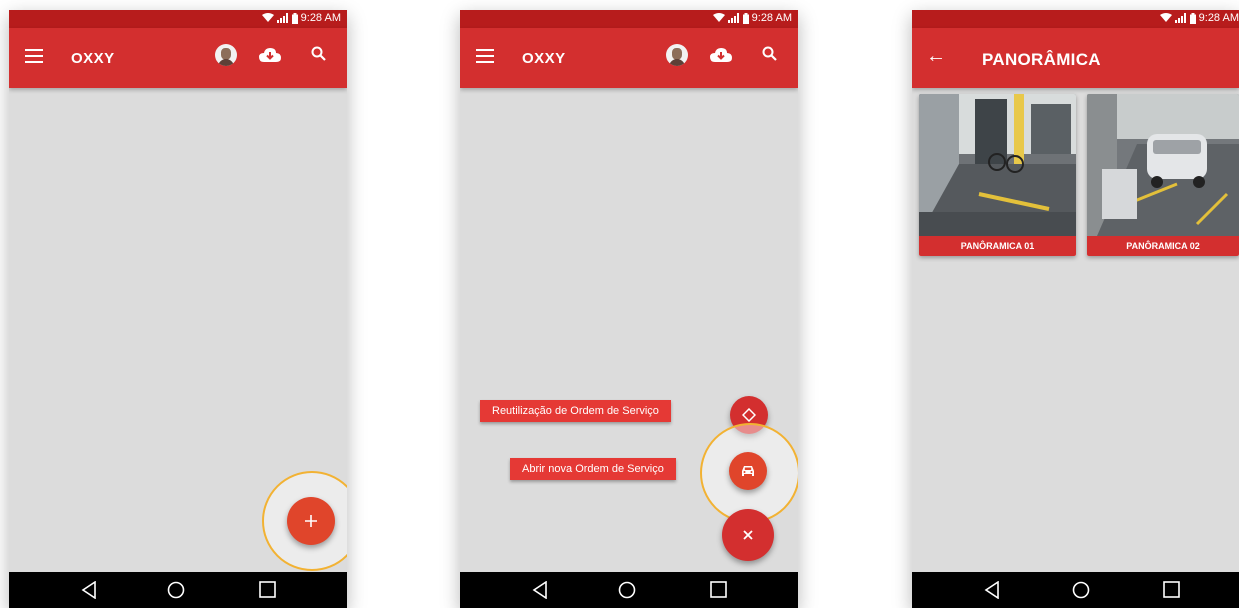 The width and height of the screenshot is (1239, 608). I want to click on card-caption: PANÔRAMICA 01, so click(997, 246).